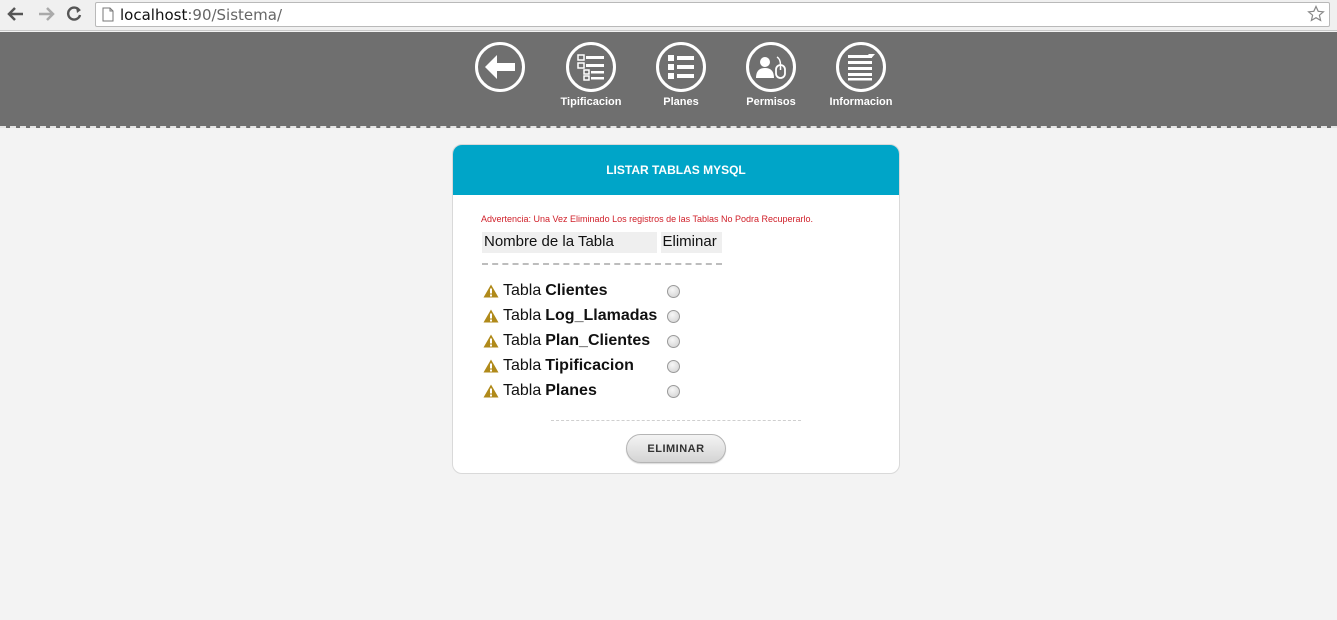 This screenshot has height=620, width=1337. What do you see at coordinates (712, 14) in the screenshot?
I see `address-bar: localhost:90/Sistema/` at bounding box center [712, 14].